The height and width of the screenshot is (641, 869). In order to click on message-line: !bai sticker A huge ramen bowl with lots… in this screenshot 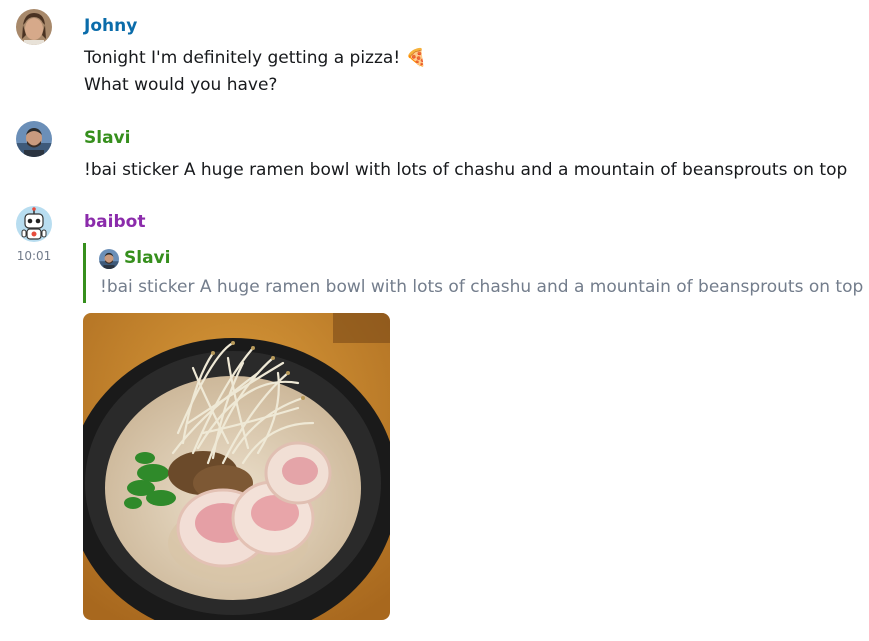, I will do `click(466, 170)`.